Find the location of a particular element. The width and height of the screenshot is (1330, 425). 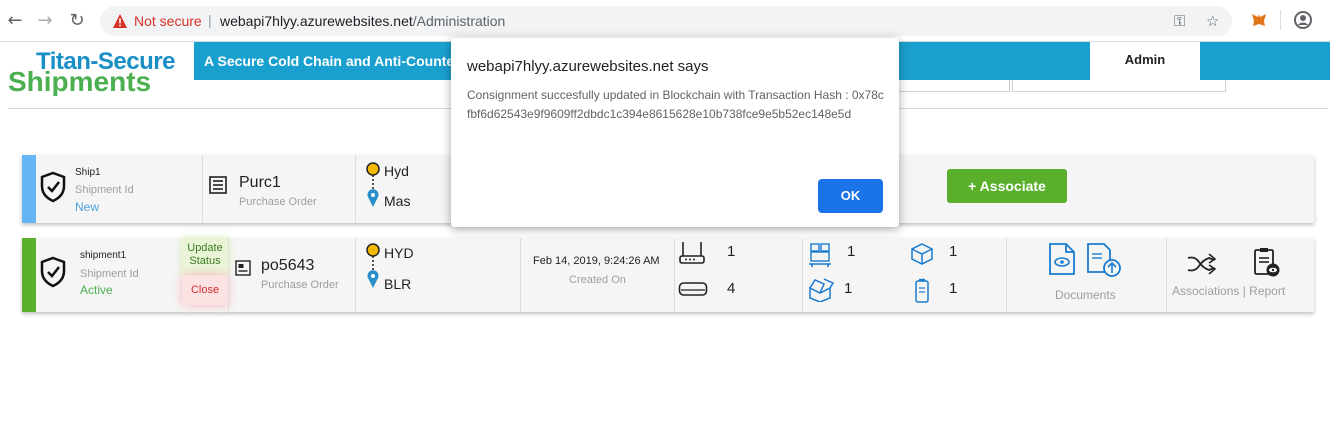

origin-location: HYD is located at coordinates (399, 253).